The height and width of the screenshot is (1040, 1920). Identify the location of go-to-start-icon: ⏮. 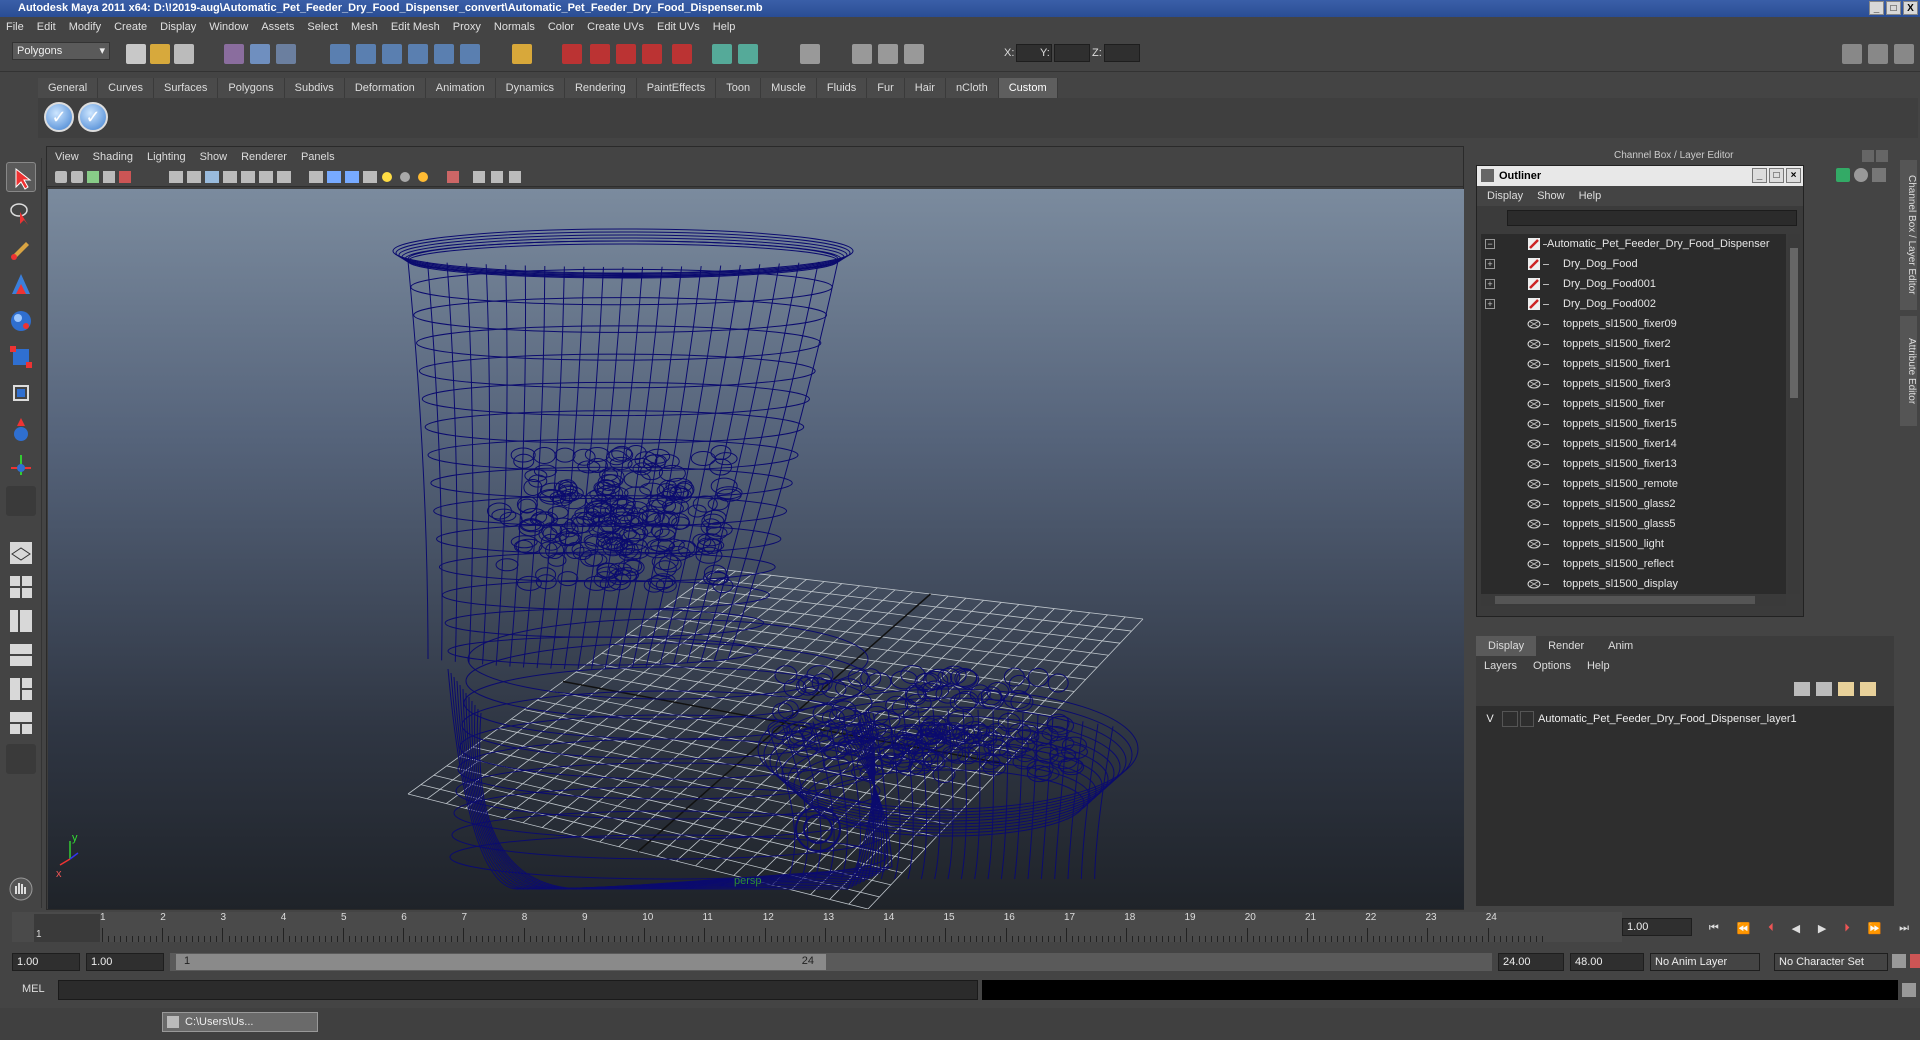
(1714, 928).